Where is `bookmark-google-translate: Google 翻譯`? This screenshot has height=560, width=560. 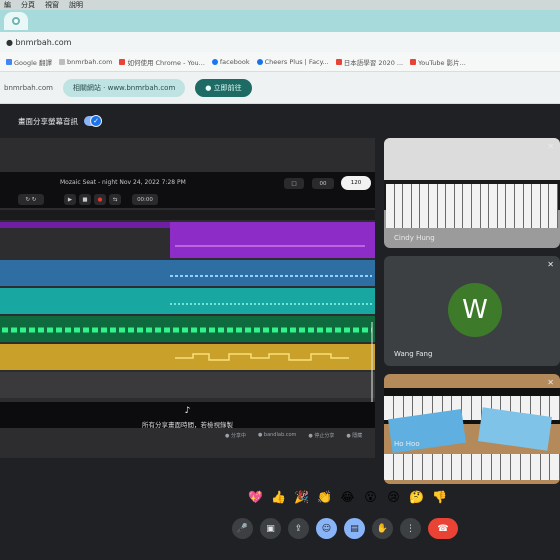 bookmark-google-translate: Google 翻譯 is located at coordinates (29, 62).